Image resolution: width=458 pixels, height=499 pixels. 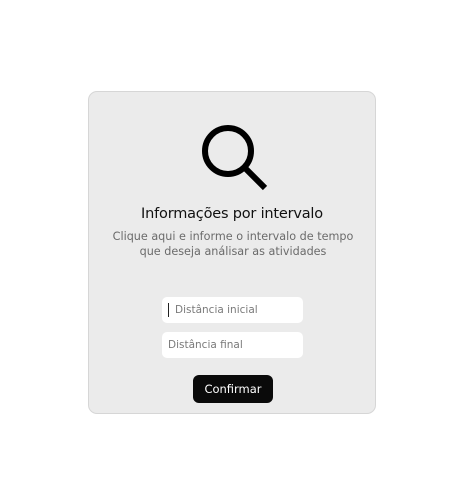 I want to click on start-distance-input, so click(x=232, y=310).